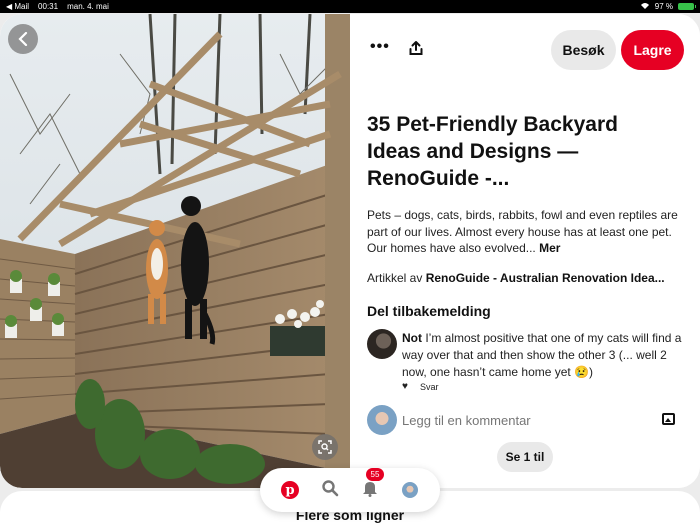 This screenshot has width=700, height=525. I want to click on visual-search-button, so click(325, 447).